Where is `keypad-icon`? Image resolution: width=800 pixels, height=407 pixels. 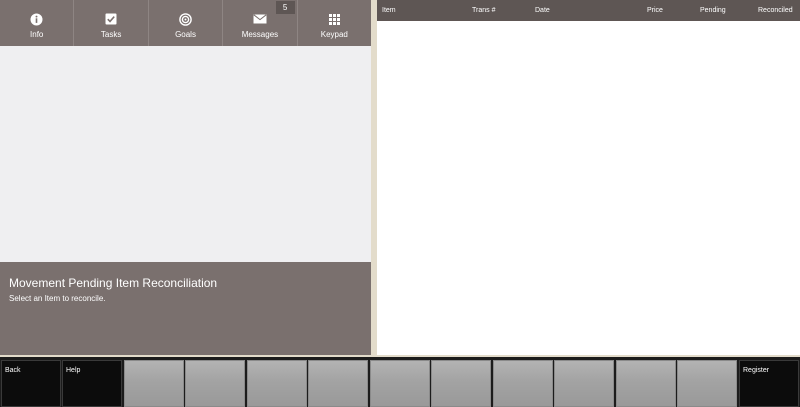 keypad-icon is located at coordinates (334, 19).